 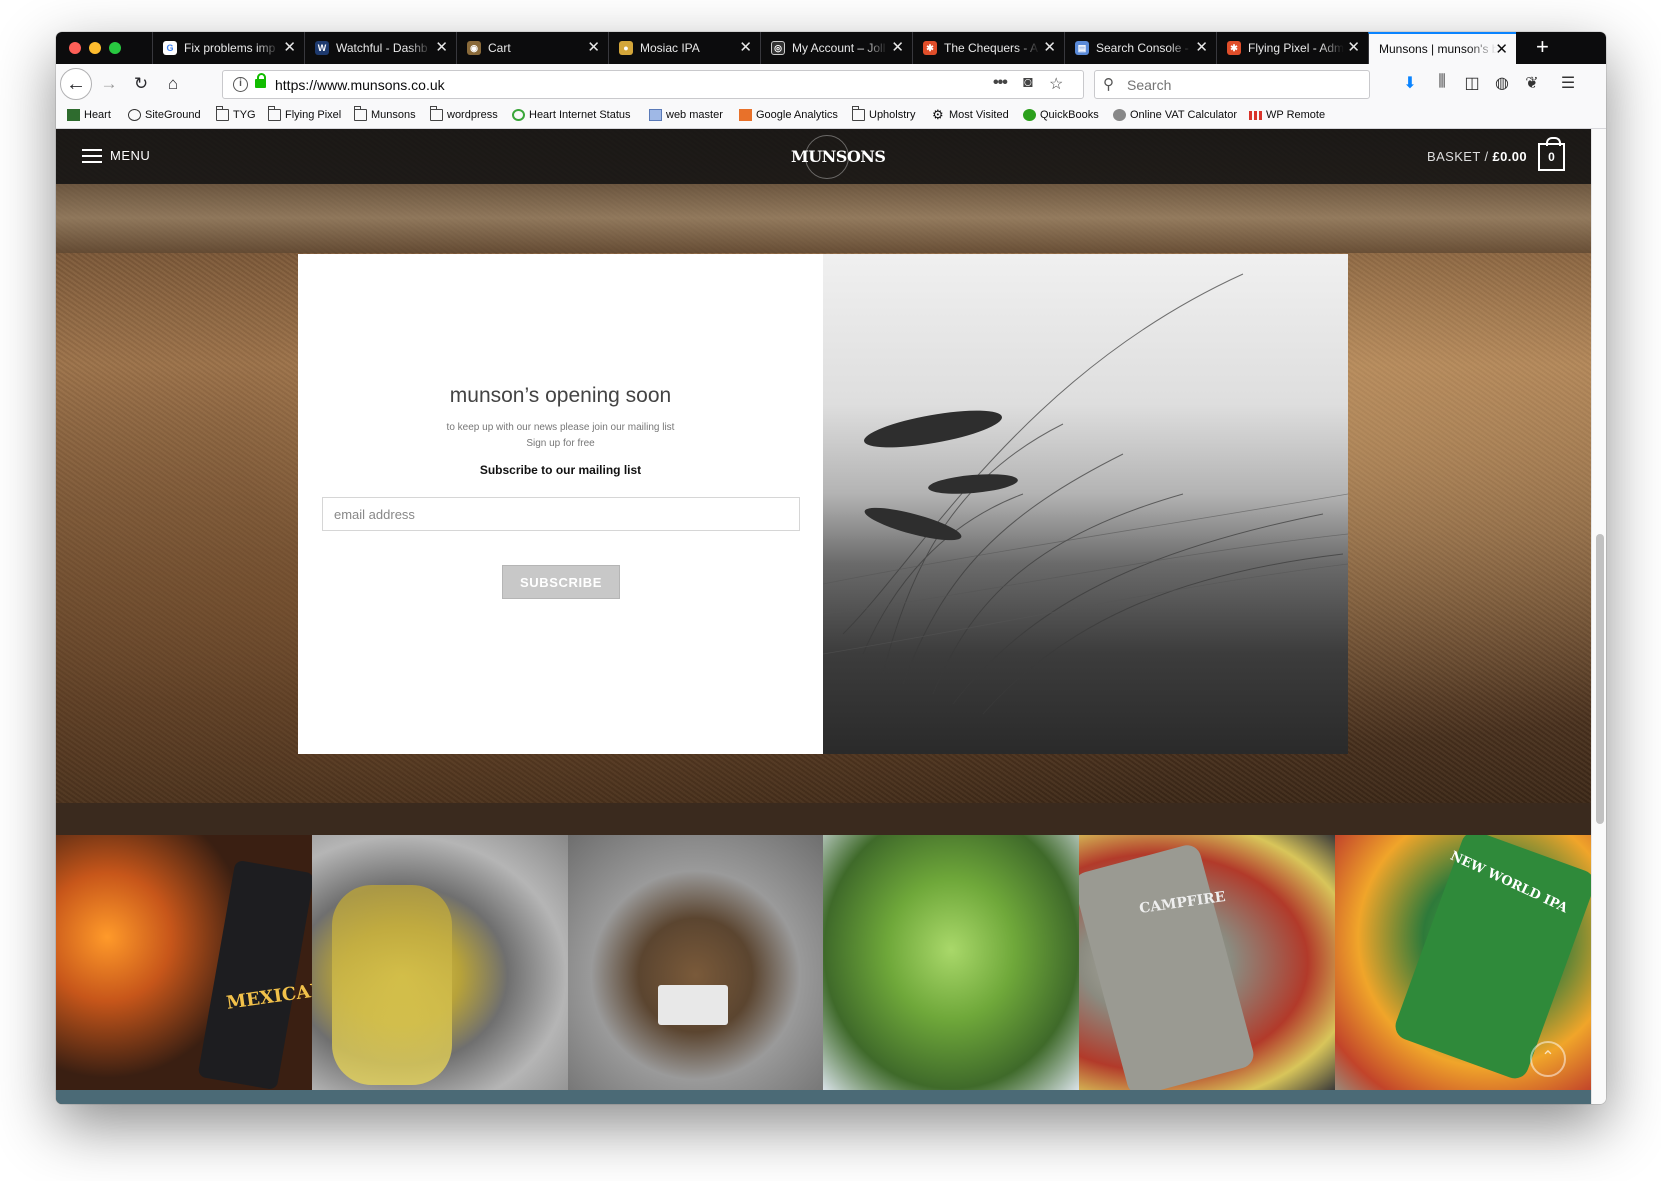 I want to click on bookmark-heart-internet-status: Heart Internet Status, so click(x=571, y=115).